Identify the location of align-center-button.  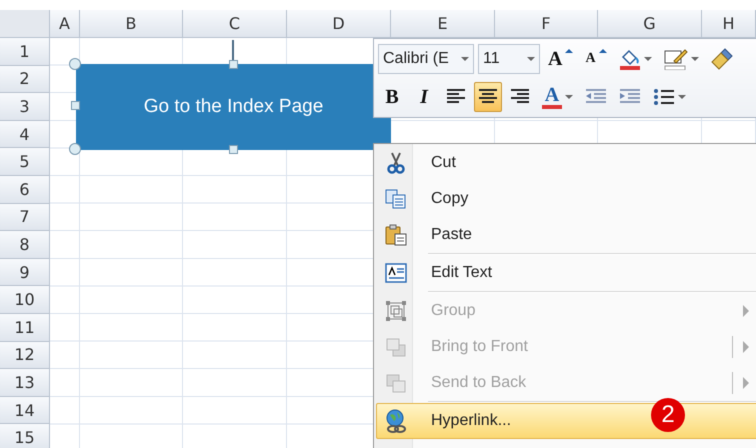
(488, 97).